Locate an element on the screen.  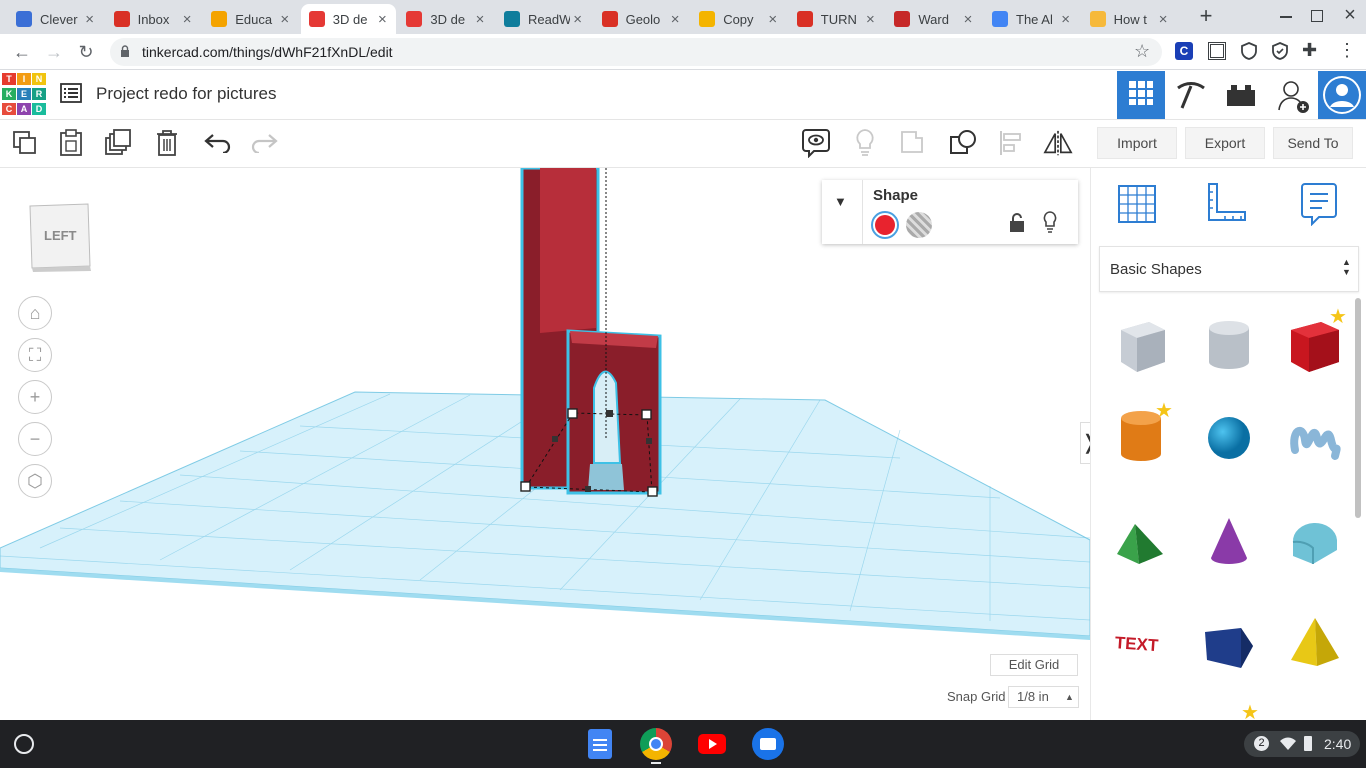
tab-title: Clever is located at coordinates (59, 19).